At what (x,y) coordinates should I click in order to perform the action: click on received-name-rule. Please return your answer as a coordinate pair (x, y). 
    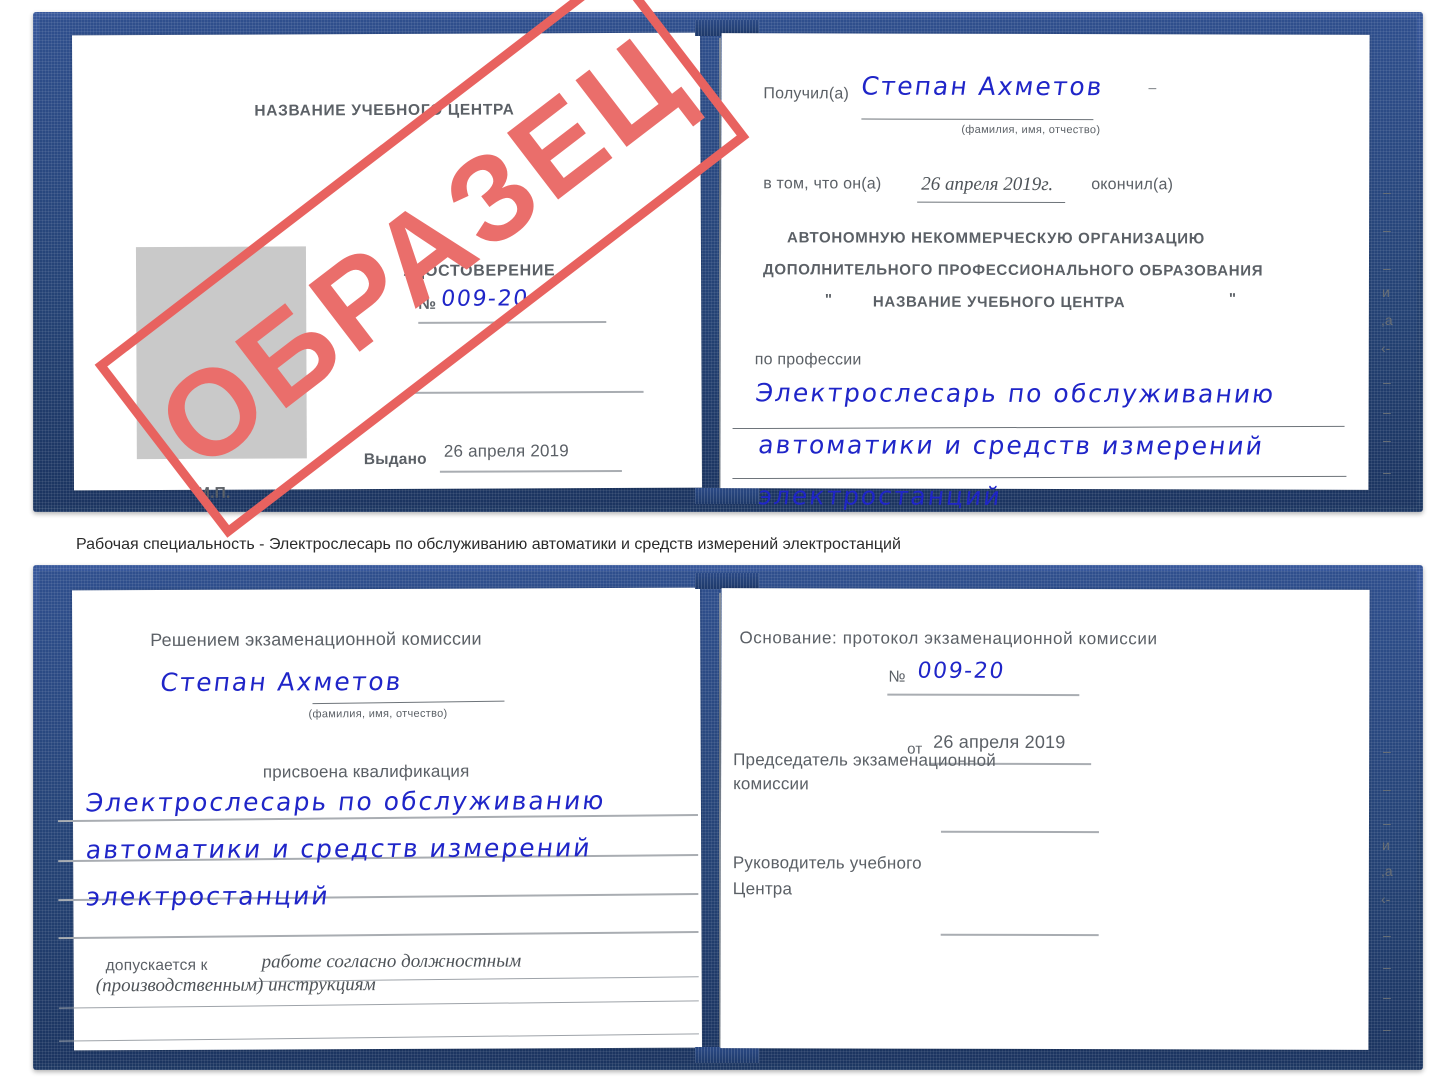
    Looking at the image, I should click on (977, 119).